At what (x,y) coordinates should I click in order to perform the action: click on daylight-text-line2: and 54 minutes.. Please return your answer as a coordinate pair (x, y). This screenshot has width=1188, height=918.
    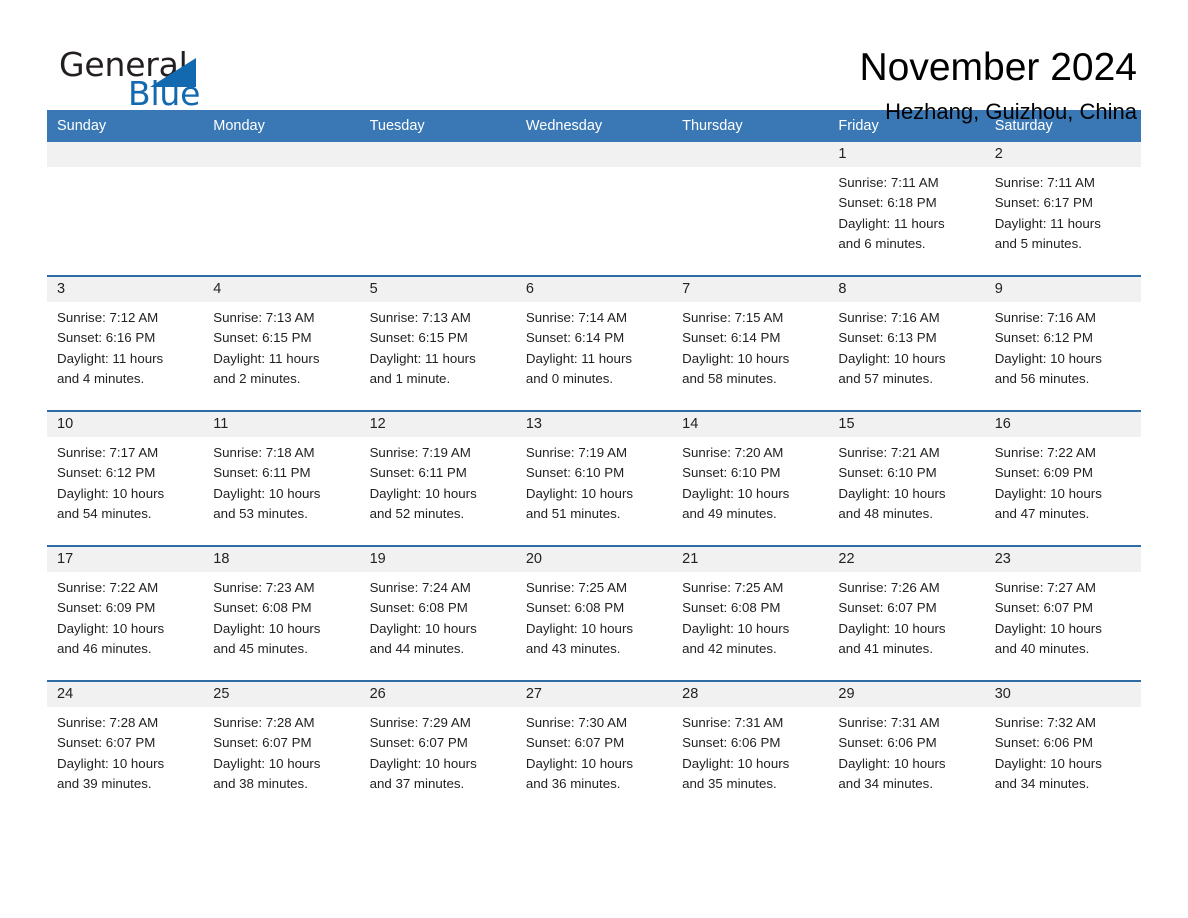
    Looking at the image, I should click on (104, 513).